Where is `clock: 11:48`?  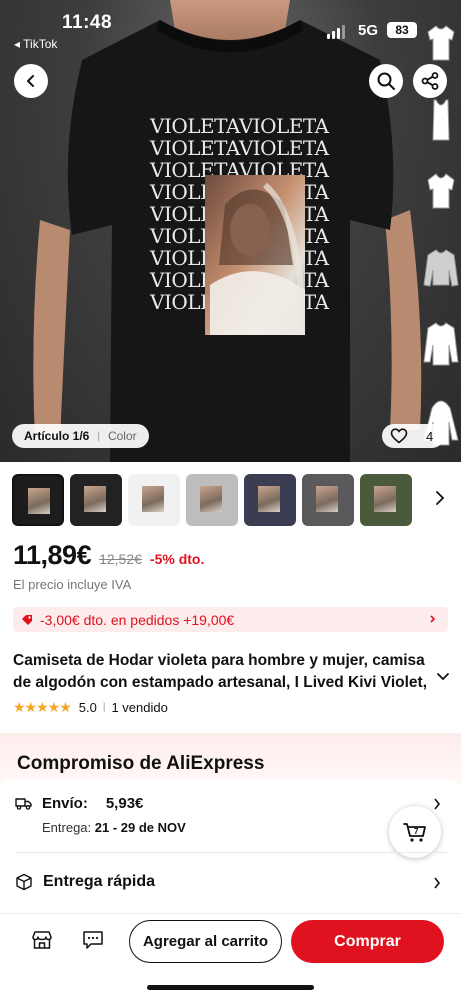 clock: 11:48 is located at coordinates (87, 22).